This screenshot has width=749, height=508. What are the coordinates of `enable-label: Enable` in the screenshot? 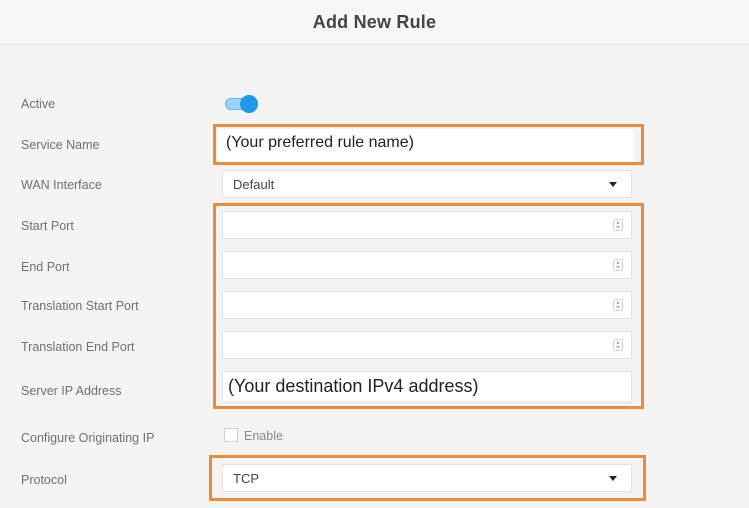 It's located at (263, 436).